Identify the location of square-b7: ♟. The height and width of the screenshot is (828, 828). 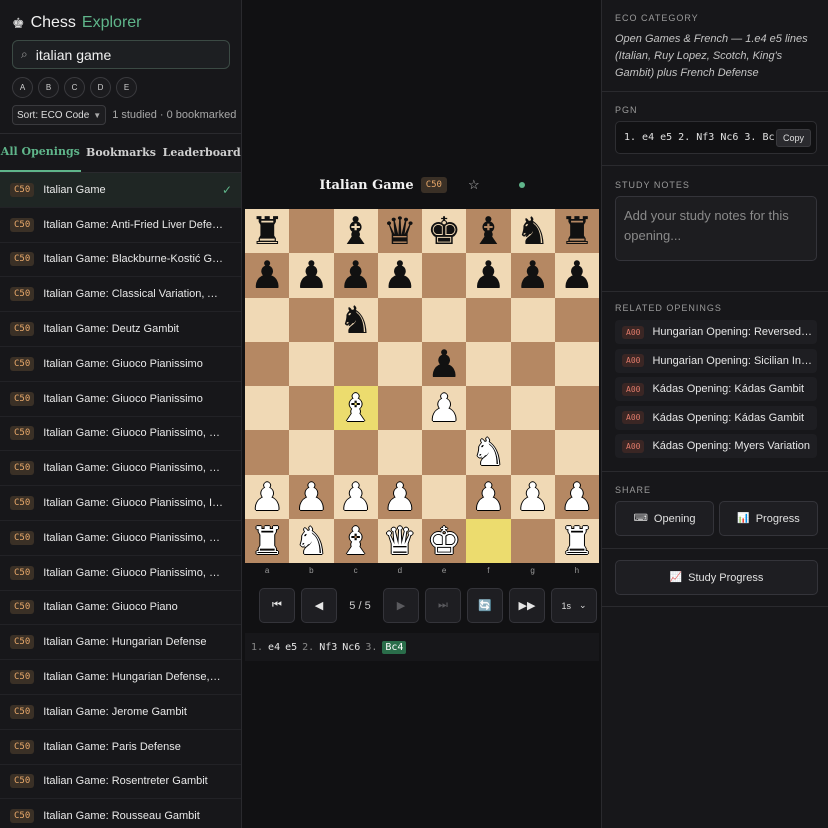
(311, 275).